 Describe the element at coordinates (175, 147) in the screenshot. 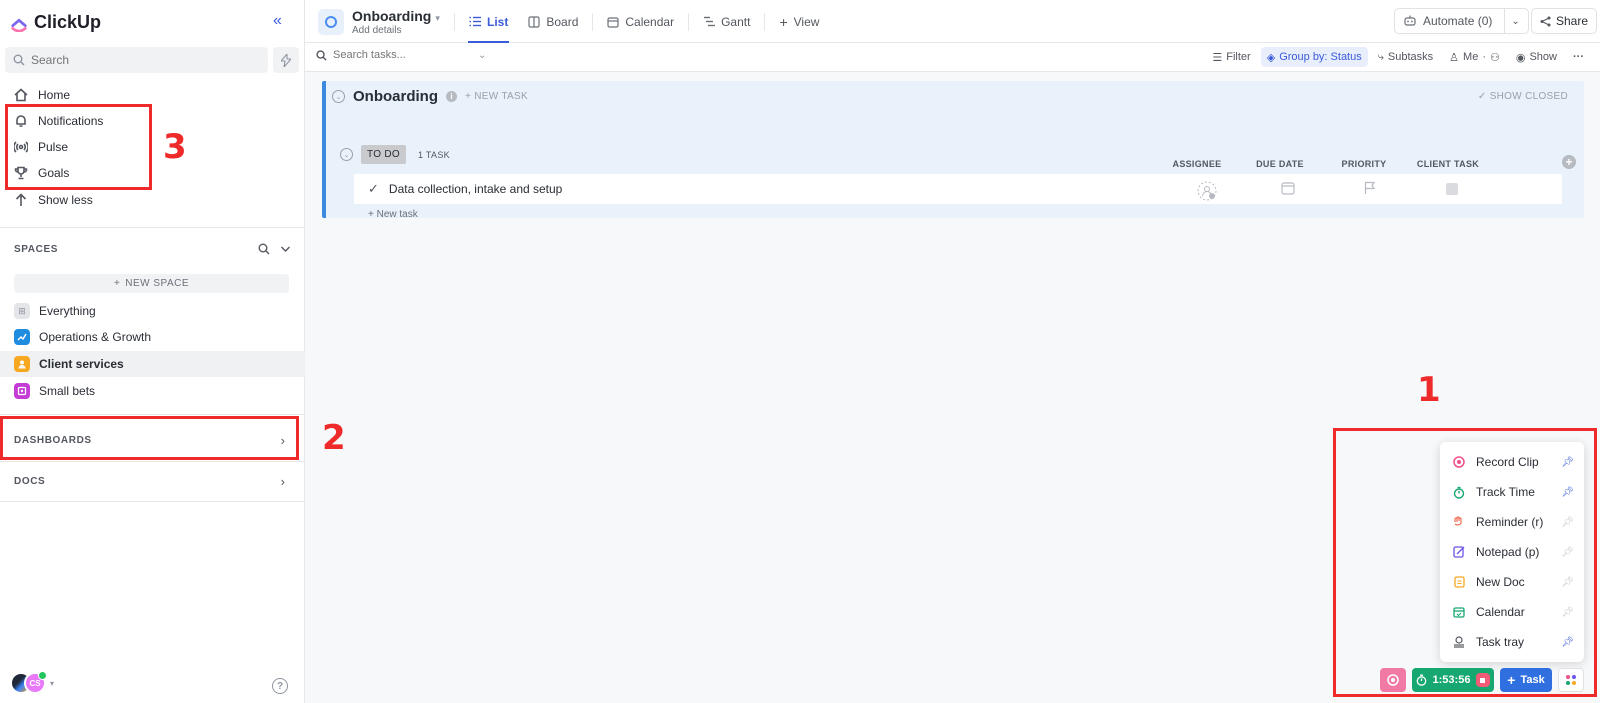

I see `annotation-number-3: 3` at that location.